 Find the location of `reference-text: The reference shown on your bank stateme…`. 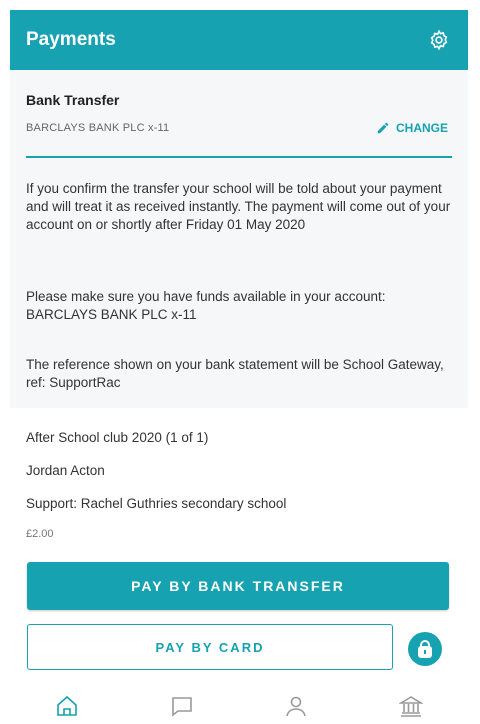

reference-text: The reference shown on your bank stateme… is located at coordinates (235, 373).